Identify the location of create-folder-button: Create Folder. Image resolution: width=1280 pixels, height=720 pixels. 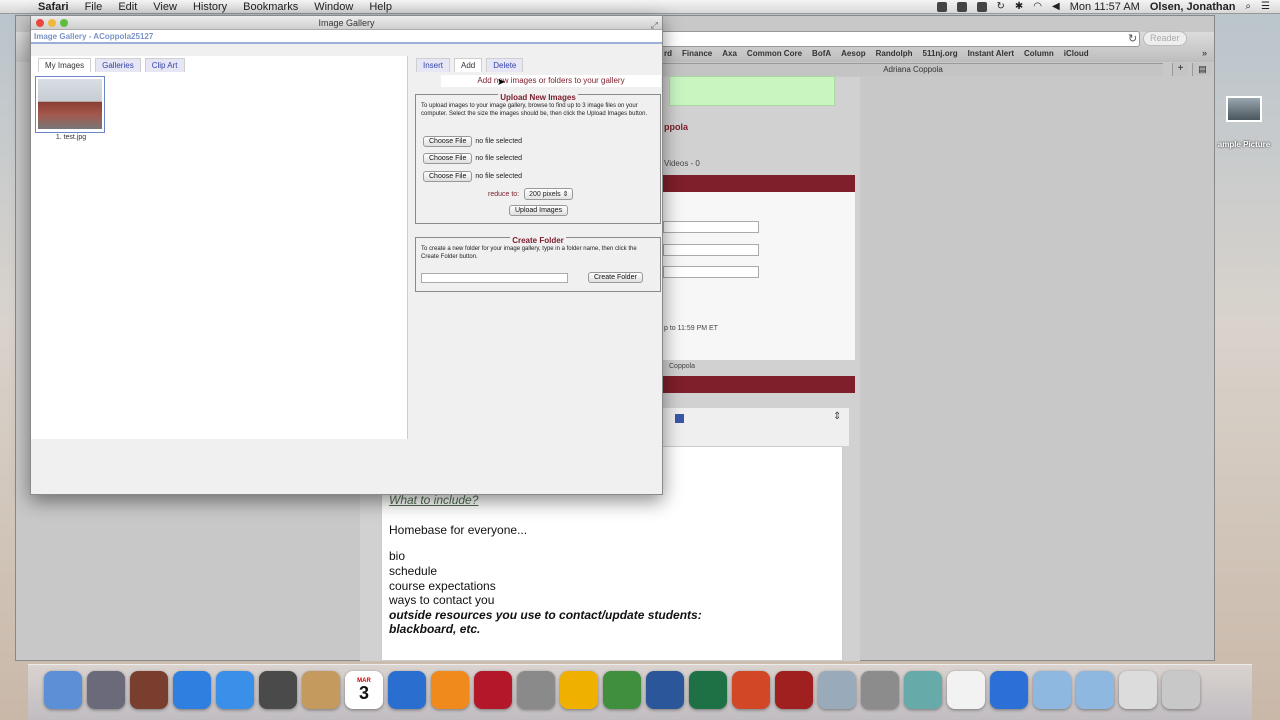
(615, 277).